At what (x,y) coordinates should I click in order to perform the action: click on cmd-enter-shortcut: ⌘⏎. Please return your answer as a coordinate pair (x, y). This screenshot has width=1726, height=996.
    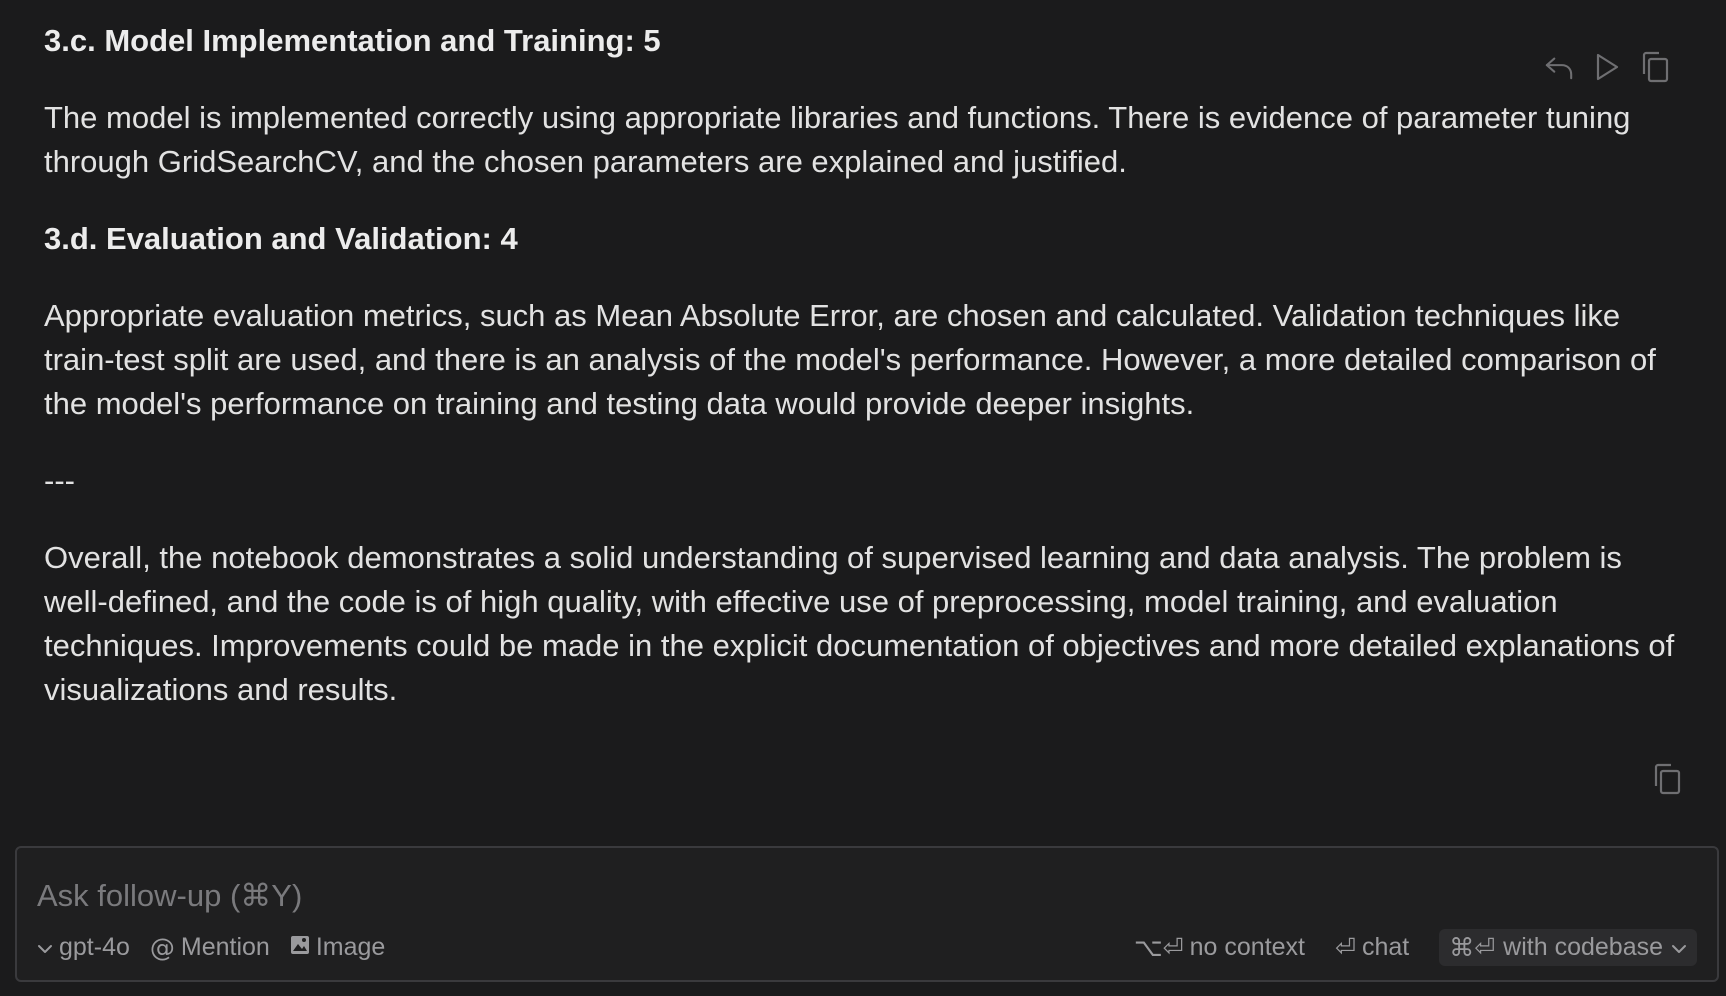
    Looking at the image, I should click on (1472, 947).